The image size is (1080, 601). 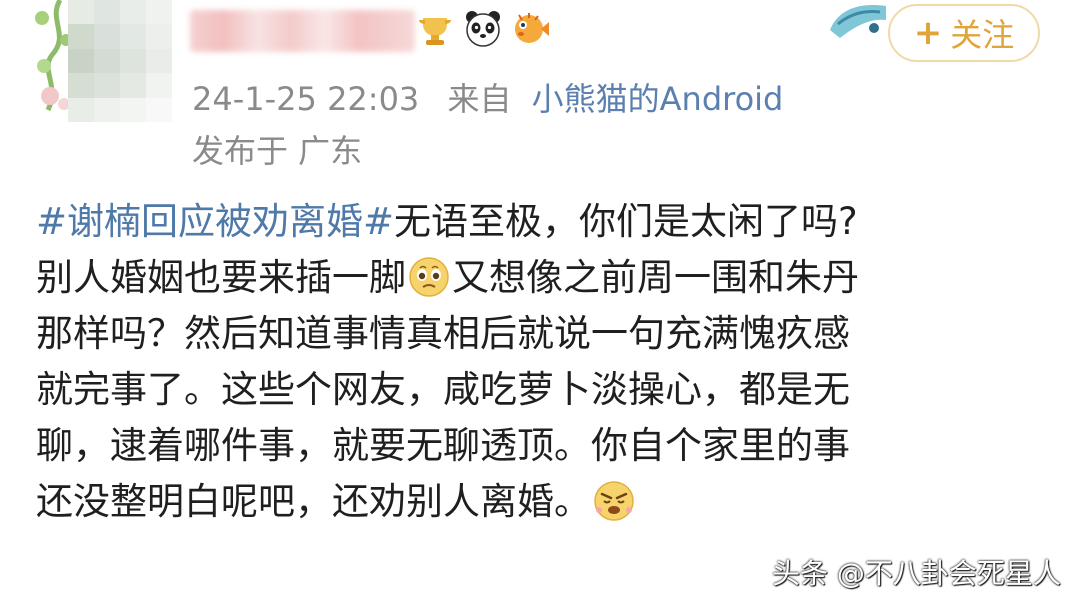 I want to click on trophy-badge-icon: 2, so click(x=435, y=33).